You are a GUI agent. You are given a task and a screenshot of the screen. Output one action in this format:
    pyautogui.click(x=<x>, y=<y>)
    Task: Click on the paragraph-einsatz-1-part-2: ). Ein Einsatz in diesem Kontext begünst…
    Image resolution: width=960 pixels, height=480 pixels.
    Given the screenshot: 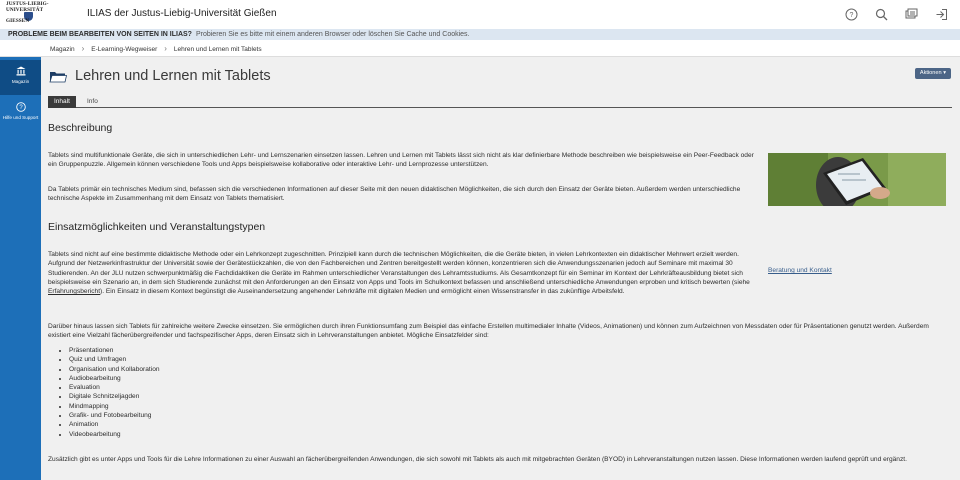 What is the action you would take?
    pyautogui.click(x=362, y=292)
    